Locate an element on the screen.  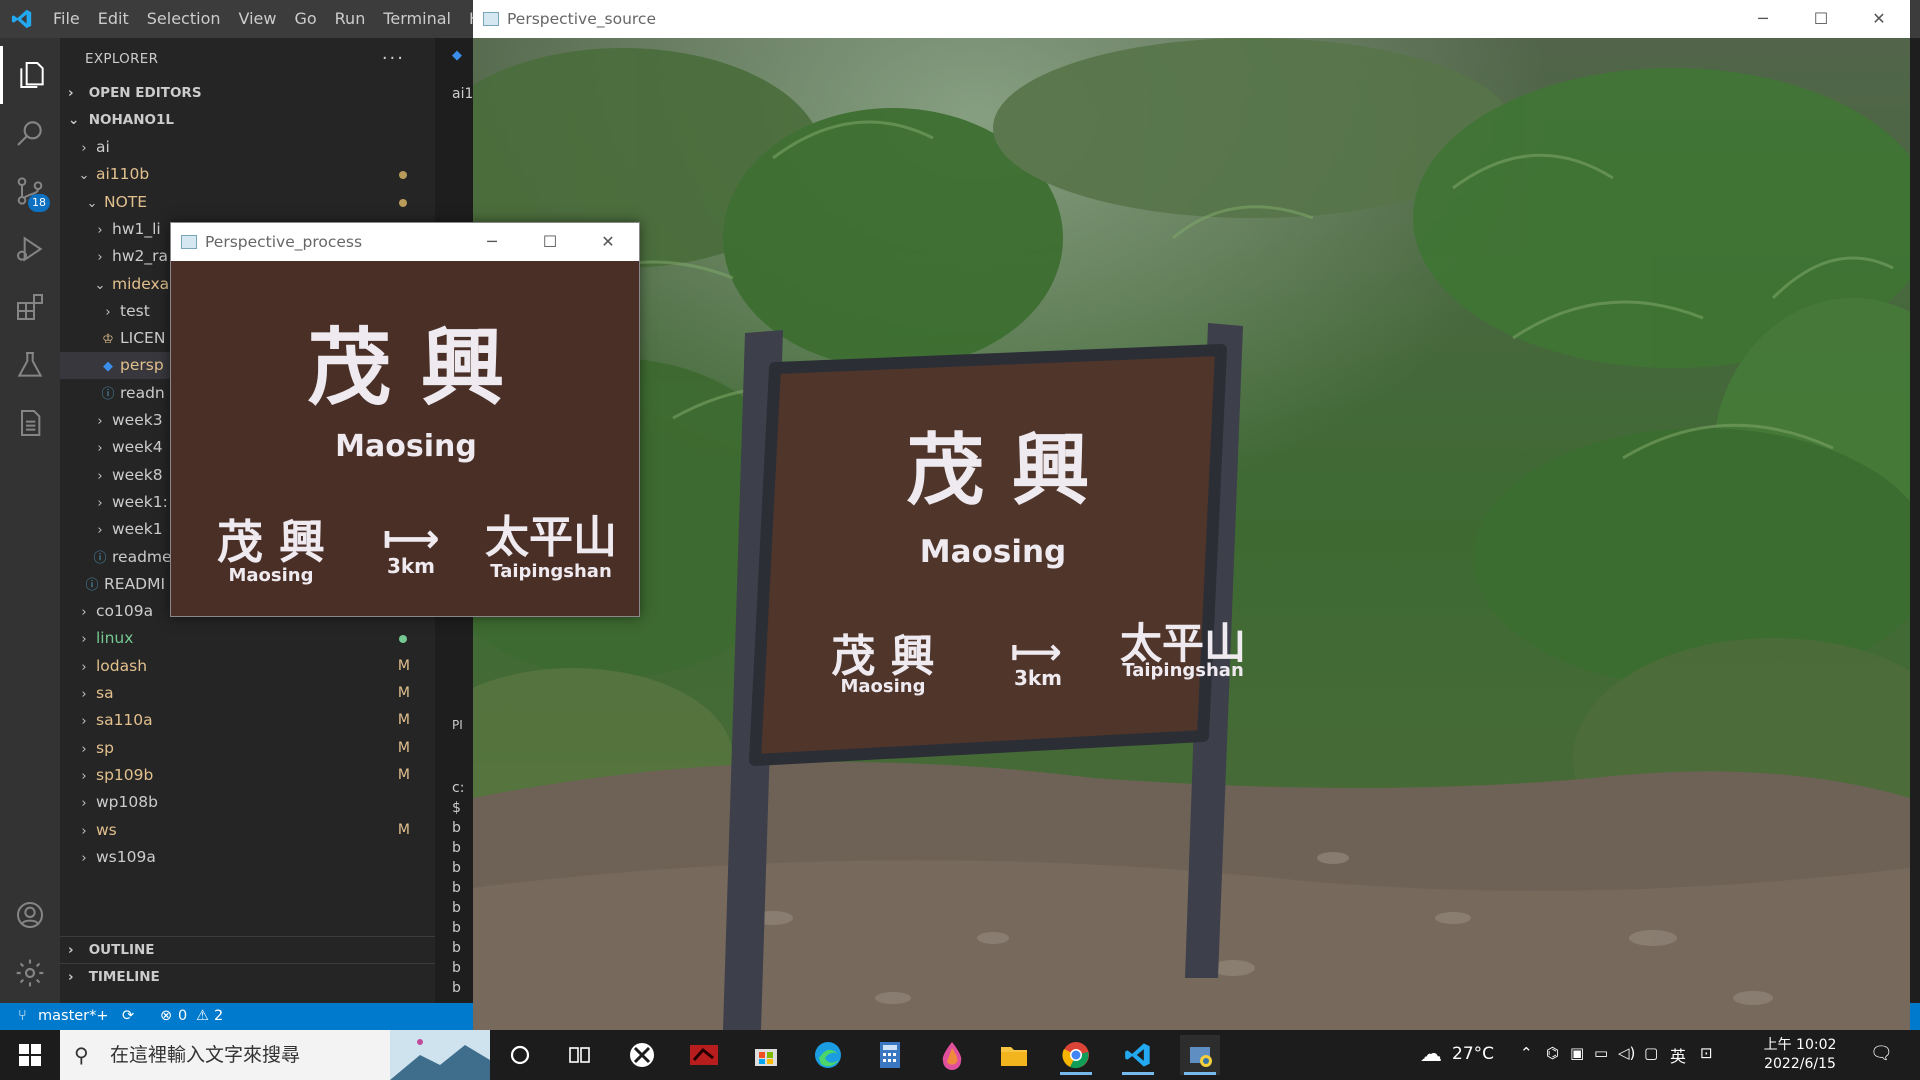
ime-mode-icon: ⊡ is located at coordinates (1706, 1053).